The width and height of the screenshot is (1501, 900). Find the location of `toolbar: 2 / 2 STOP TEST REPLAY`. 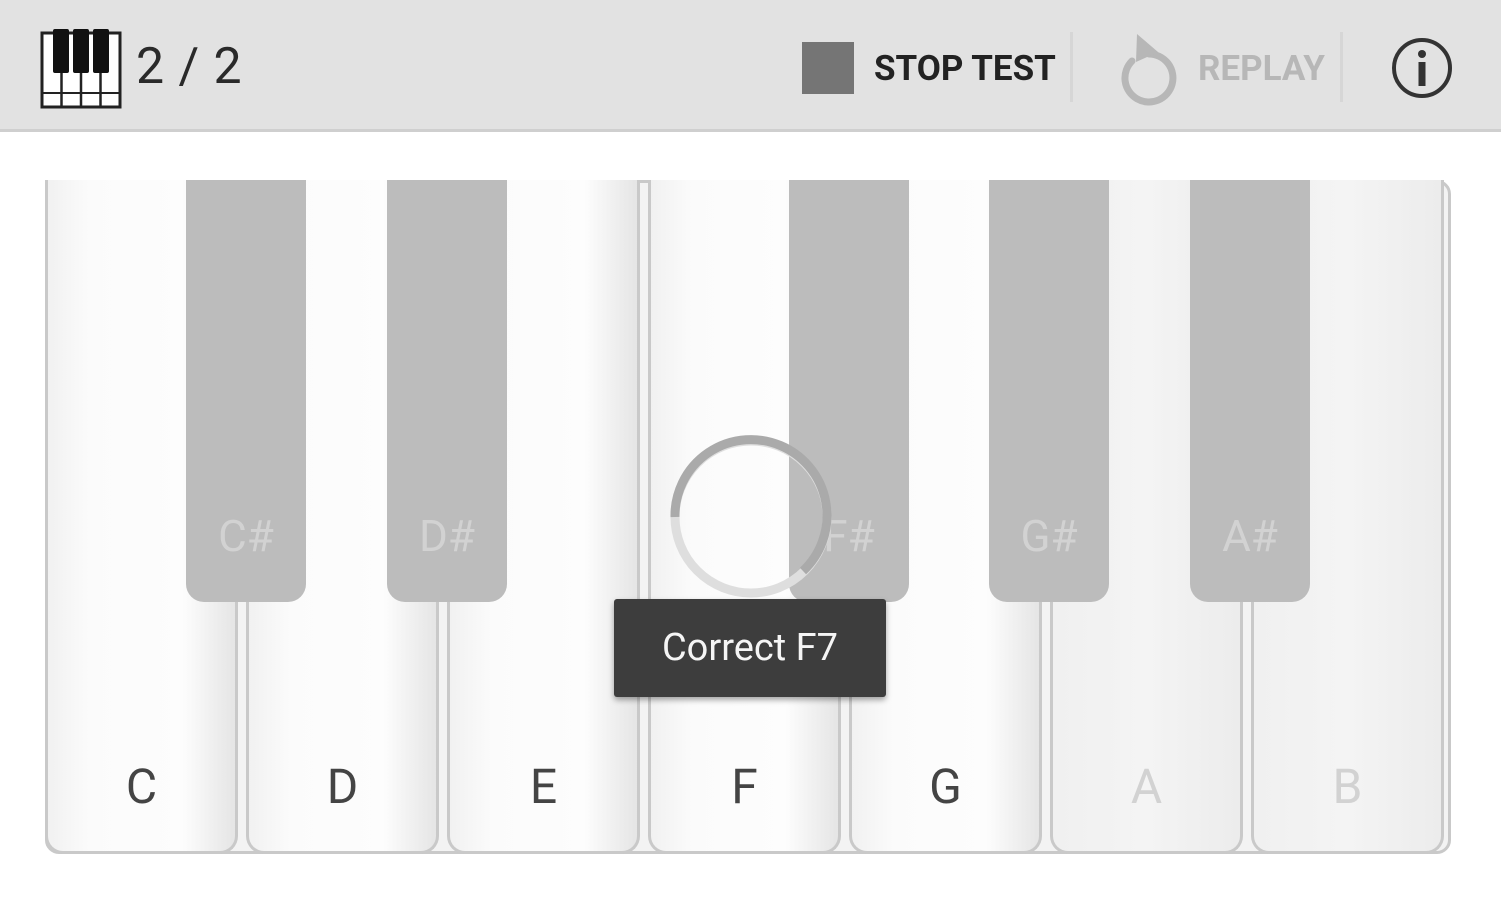

toolbar: 2 / 2 STOP TEST REPLAY is located at coordinates (750, 66).